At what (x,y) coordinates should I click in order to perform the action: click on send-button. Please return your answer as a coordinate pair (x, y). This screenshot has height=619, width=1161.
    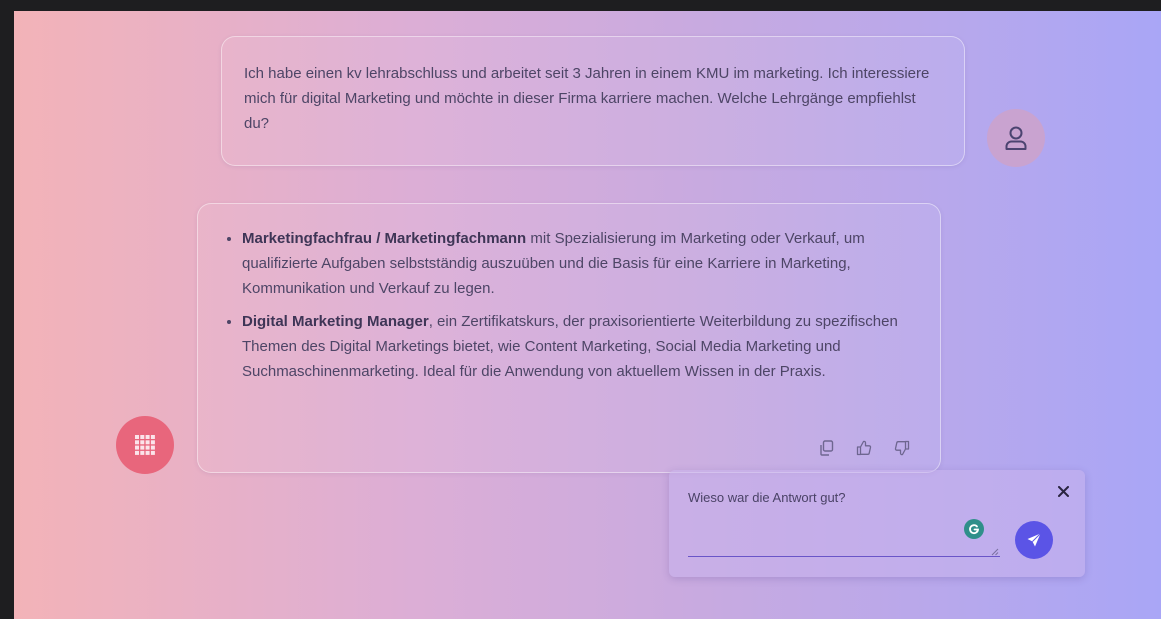
    Looking at the image, I should click on (1034, 540).